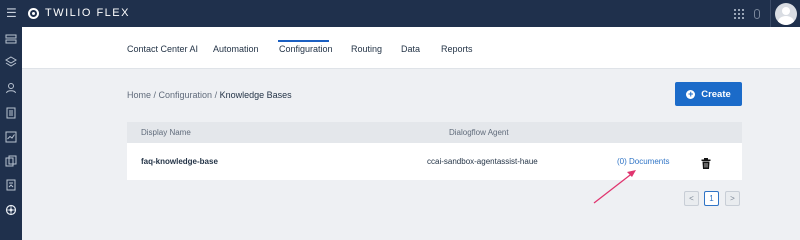 The width and height of the screenshot is (800, 240). I want to click on hamburger-menu-icon: ☰, so click(11, 13).